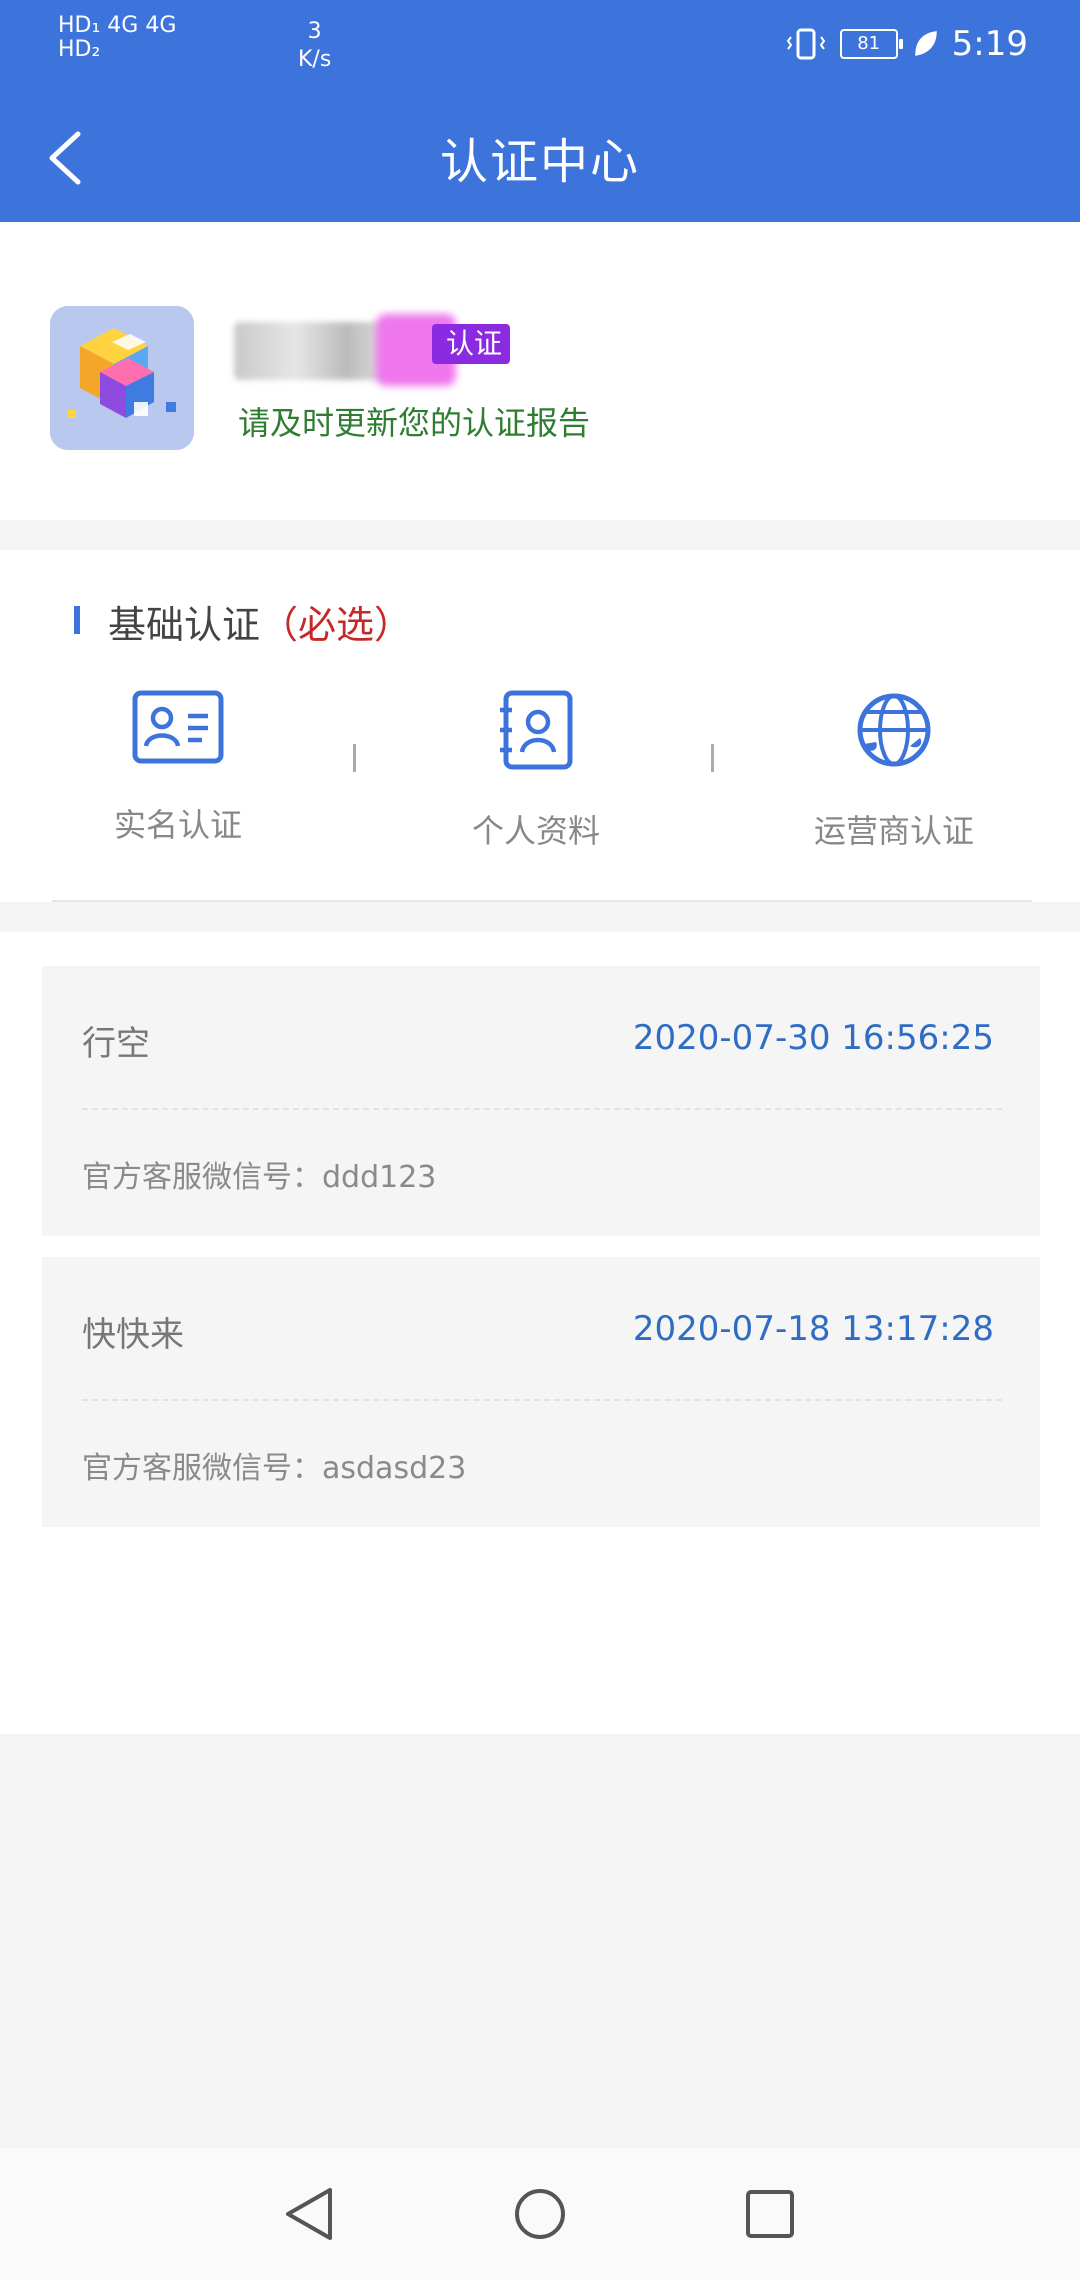 This screenshot has height=2280, width=1080. Describe the element at coordinates (133, 1335) in the screenshot. I see `record-name: 快快来` at that location.